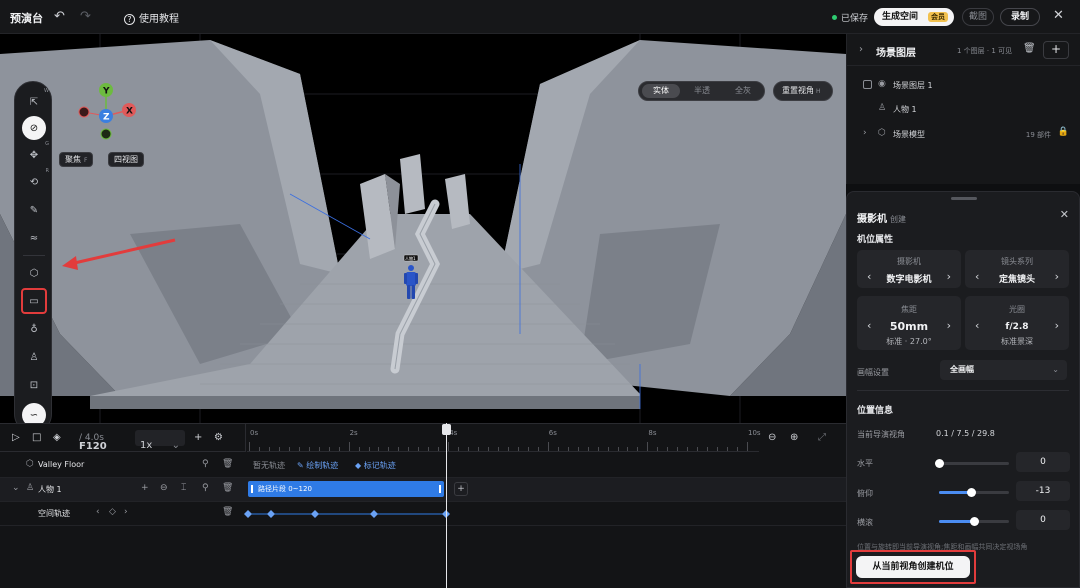 The height and width of the screenshot is (588, 1080). Describe the element at coordinates (1017, 269) in the screenshot. I see `lens-series-card: 镜头系列 ‹ 定焦镜头 ›` at that location.